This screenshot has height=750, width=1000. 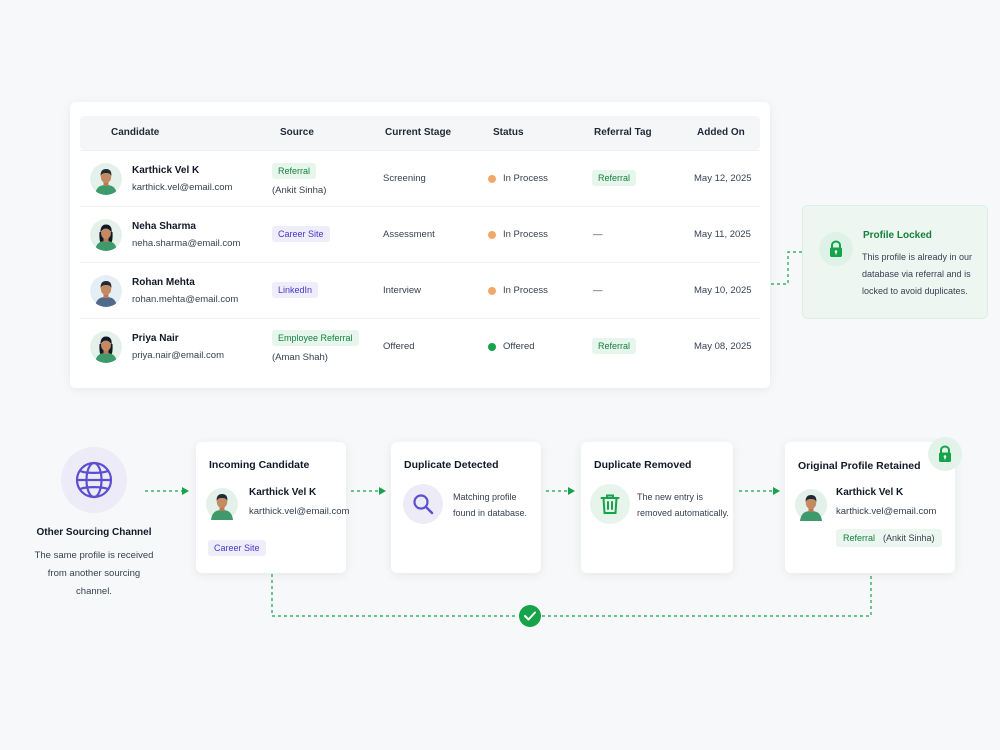 I want to click on retained-title: Original Profile Retained, so click(x=859, y=466).